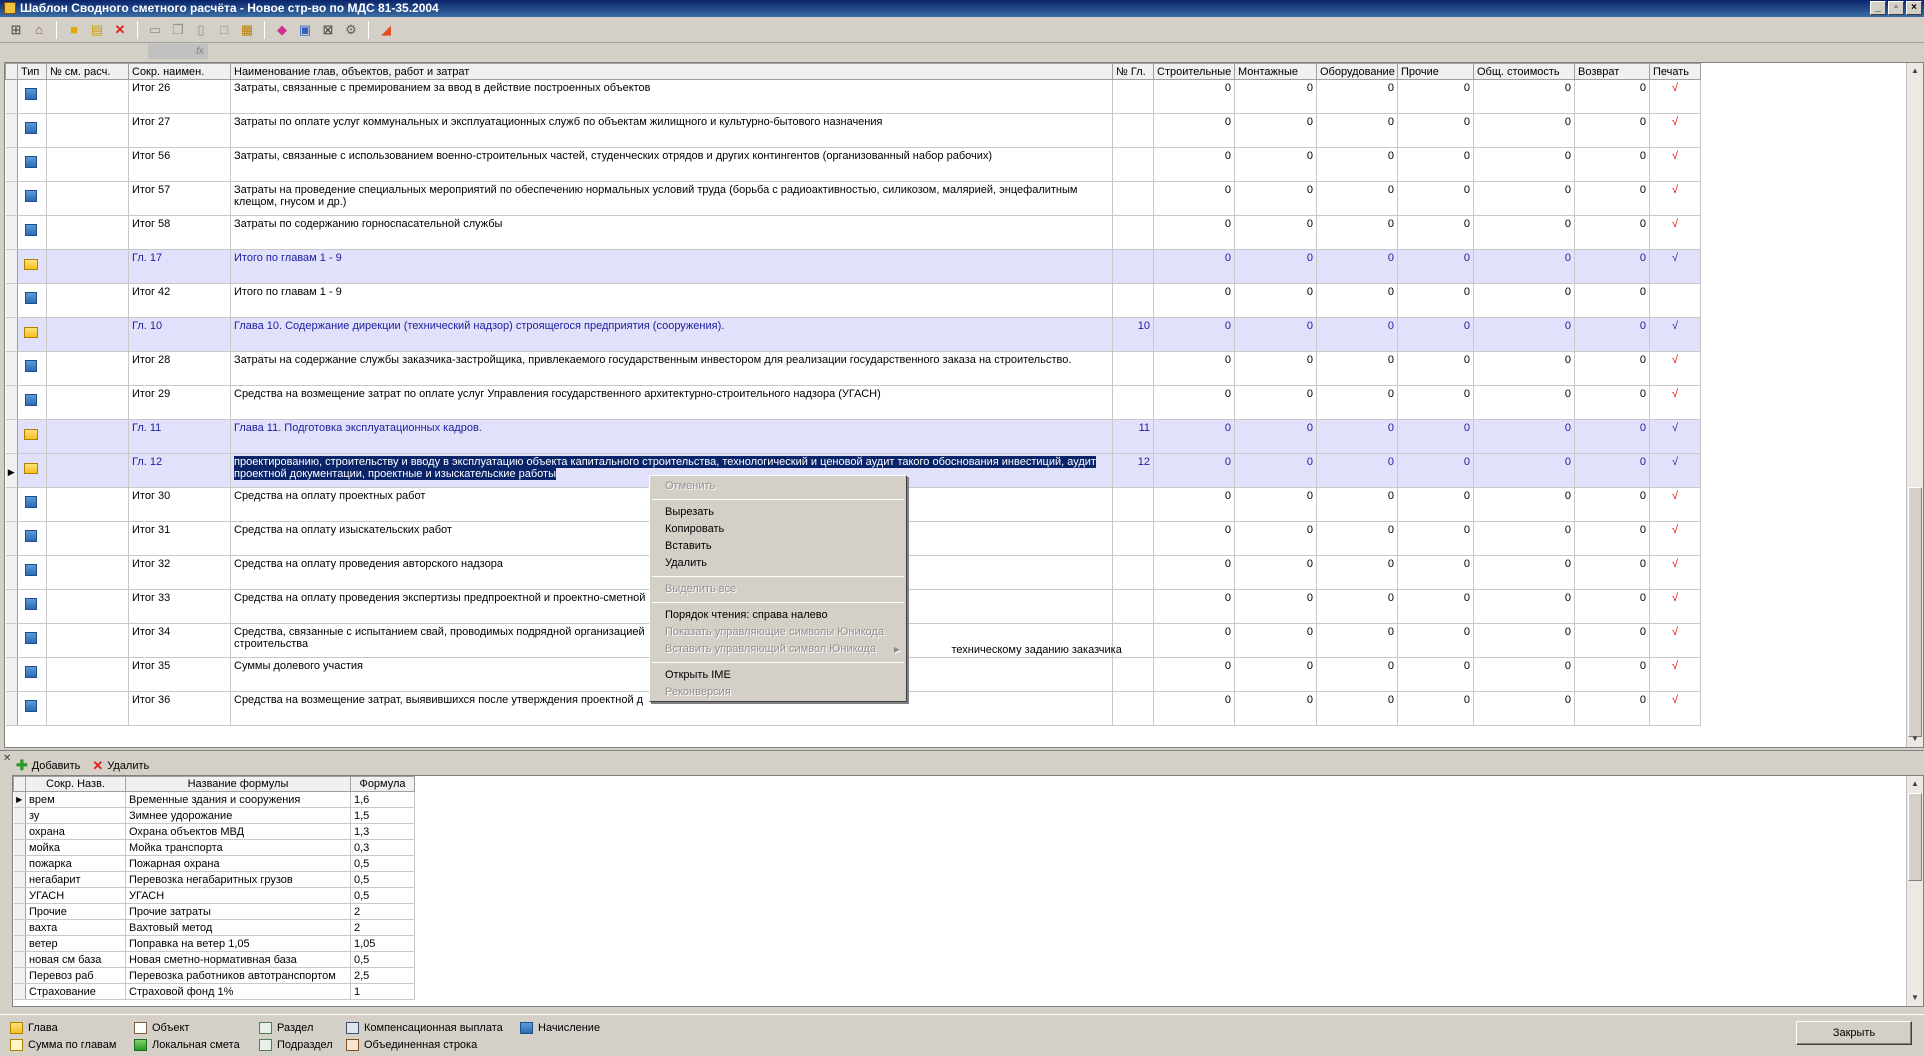 The height and width of the screenshot is (1056, 1924). I want to click on sub-row-selector: ▶, so click(19, 799).